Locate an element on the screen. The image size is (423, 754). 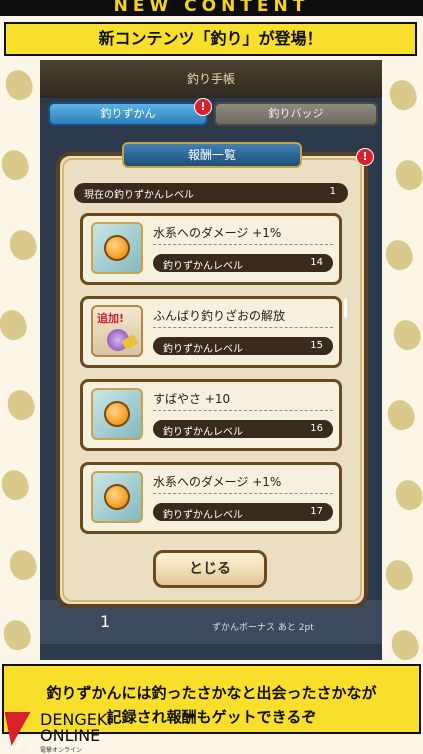
headline-box: 新コンテンツ「釣り」が登場！ is located at coordinates (210, 39).